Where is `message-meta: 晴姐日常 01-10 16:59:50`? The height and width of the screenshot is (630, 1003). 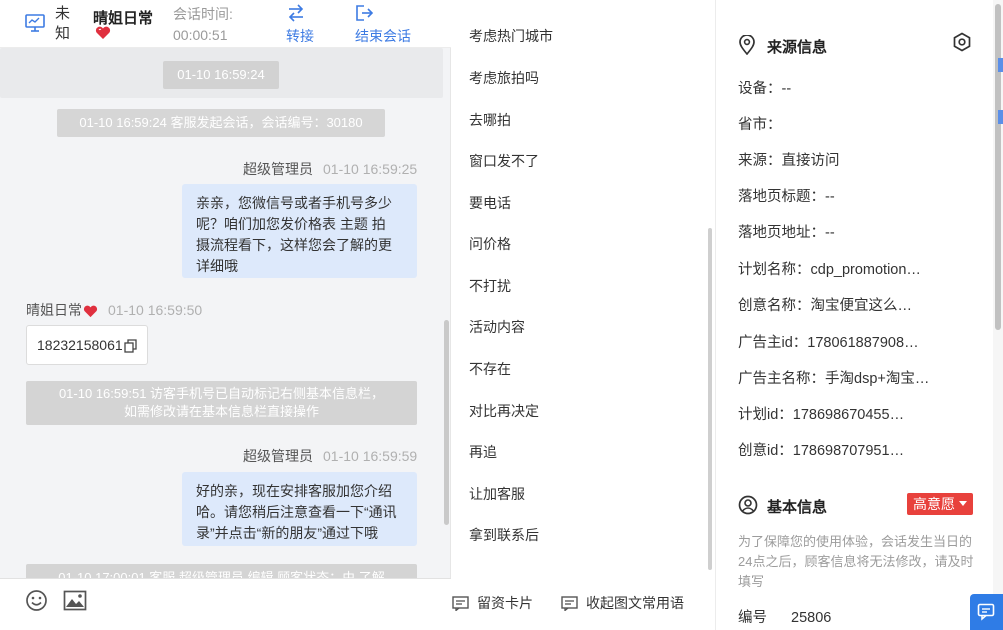 message-meta: 晴姐日常 01-10 16:59:50 is located at coordinates (114, 310).